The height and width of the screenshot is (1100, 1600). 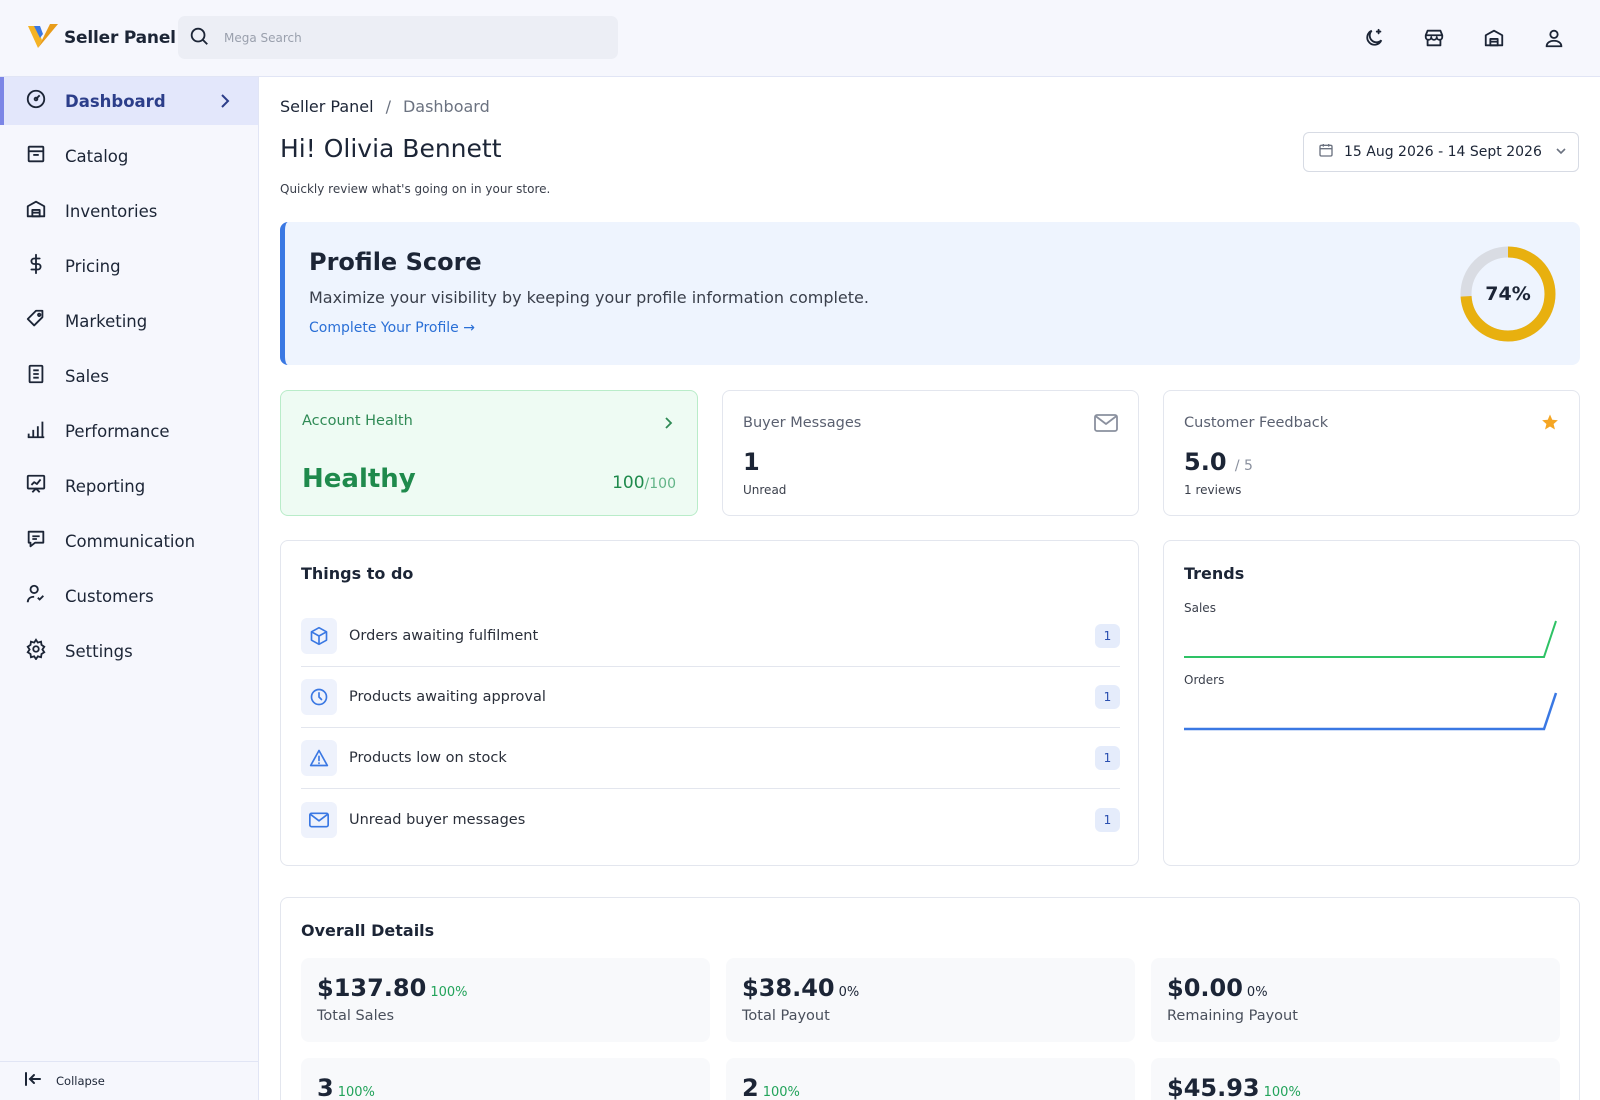 I want to click on things-to-do-title: Things to do, so click(x=357, y=573).